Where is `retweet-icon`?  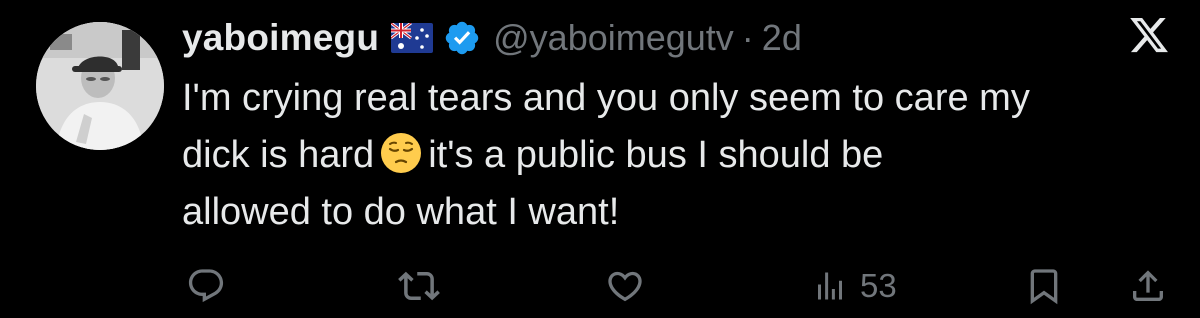
retweet-icon is located at coordinates (419, 286).